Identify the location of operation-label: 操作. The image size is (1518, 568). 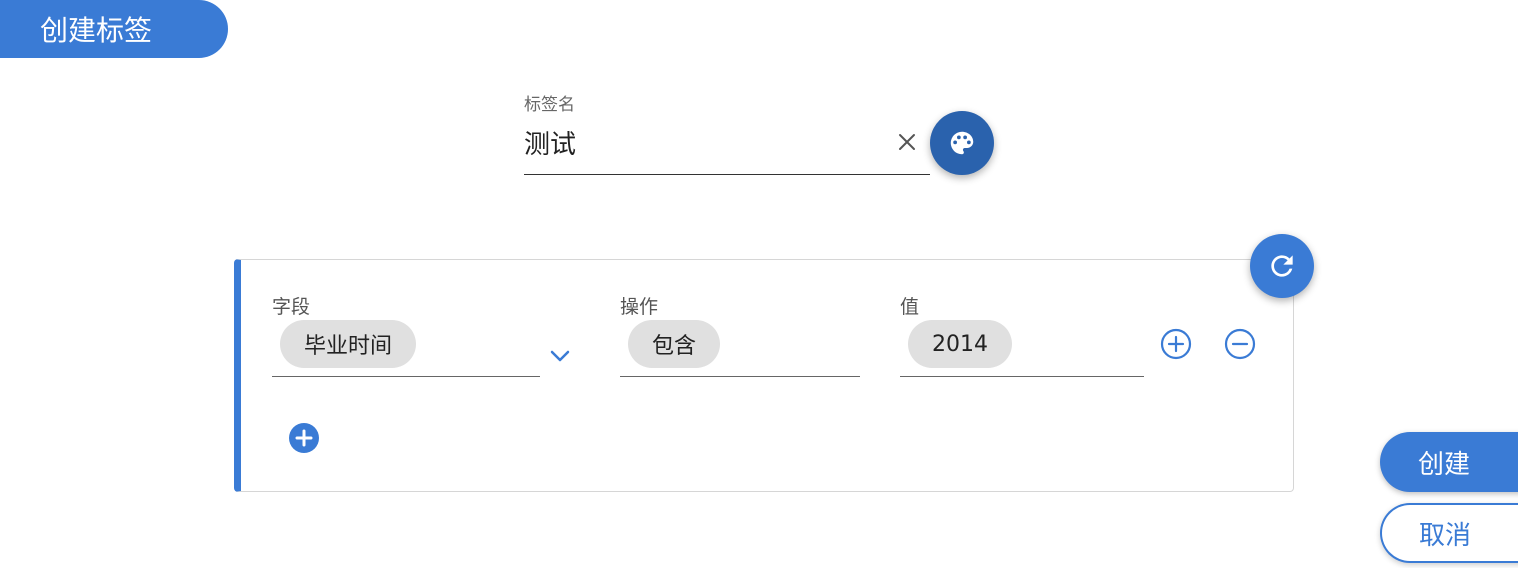
(639, 307).